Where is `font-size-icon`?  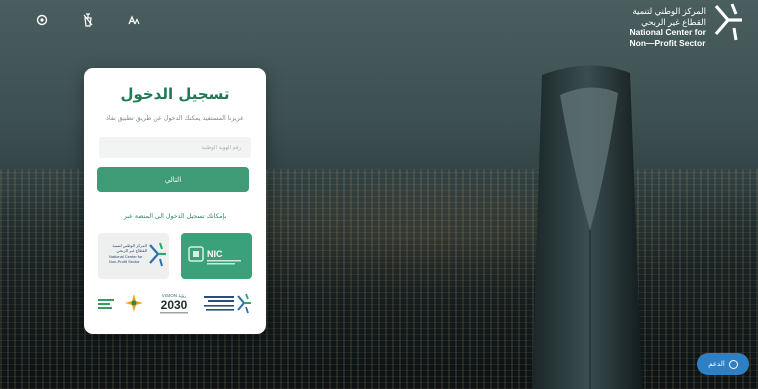
font-size-icon is located at coordinates (134, 20).